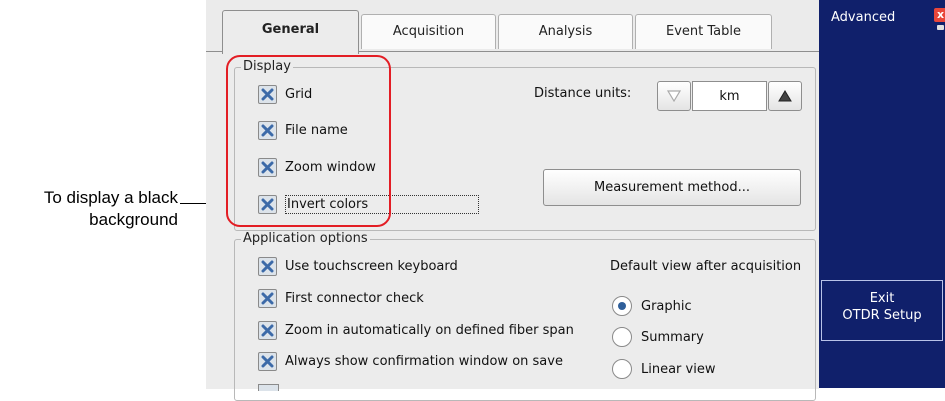 This screenshot has height=401, width=945. What do you see at coordinates (299, 94) in the screenshot?
I see `grid-label: Grid` at bounding box center [299, 94].